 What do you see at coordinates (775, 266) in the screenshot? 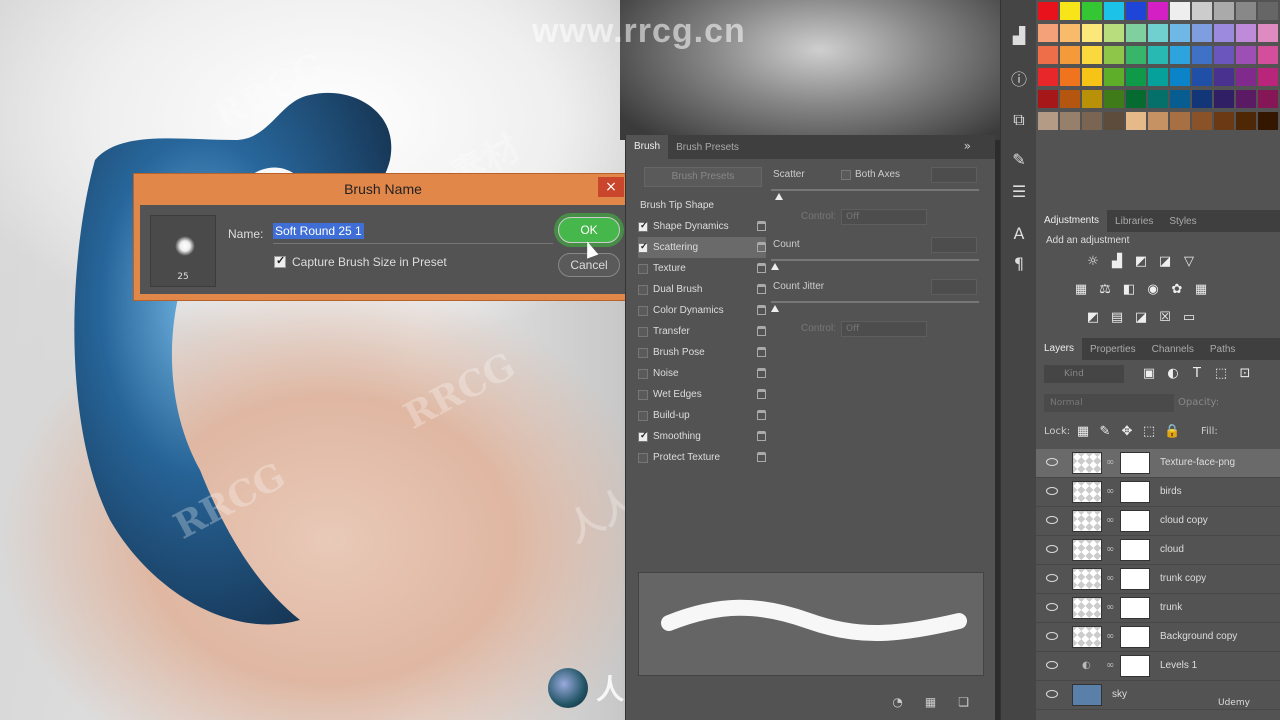
I see `count-slider-thumb` at bounding box center [775, 266].